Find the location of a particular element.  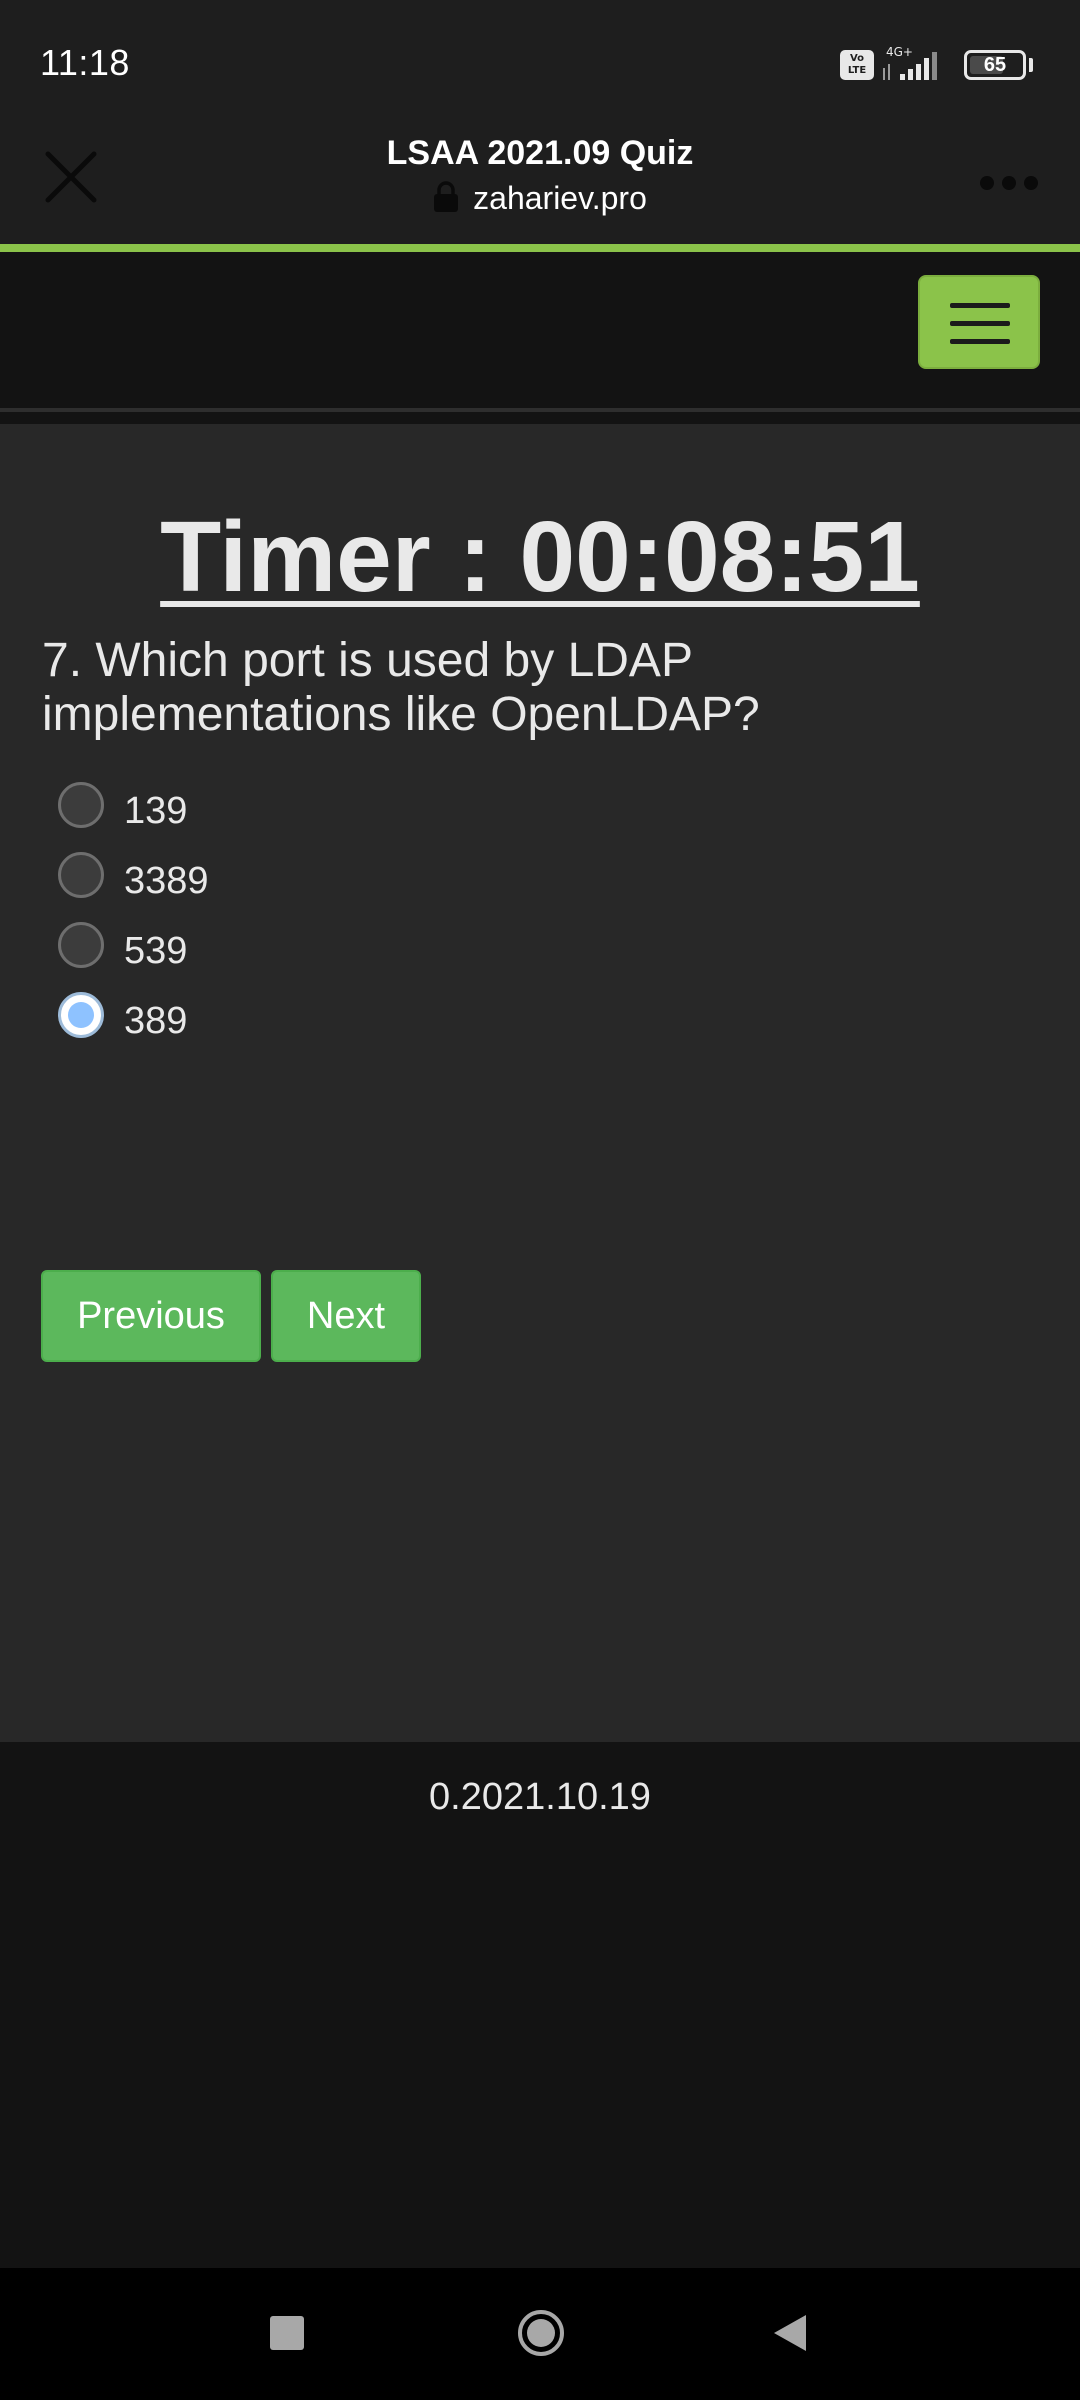

status-time: 11:18 is located at coordinates (85, 62).